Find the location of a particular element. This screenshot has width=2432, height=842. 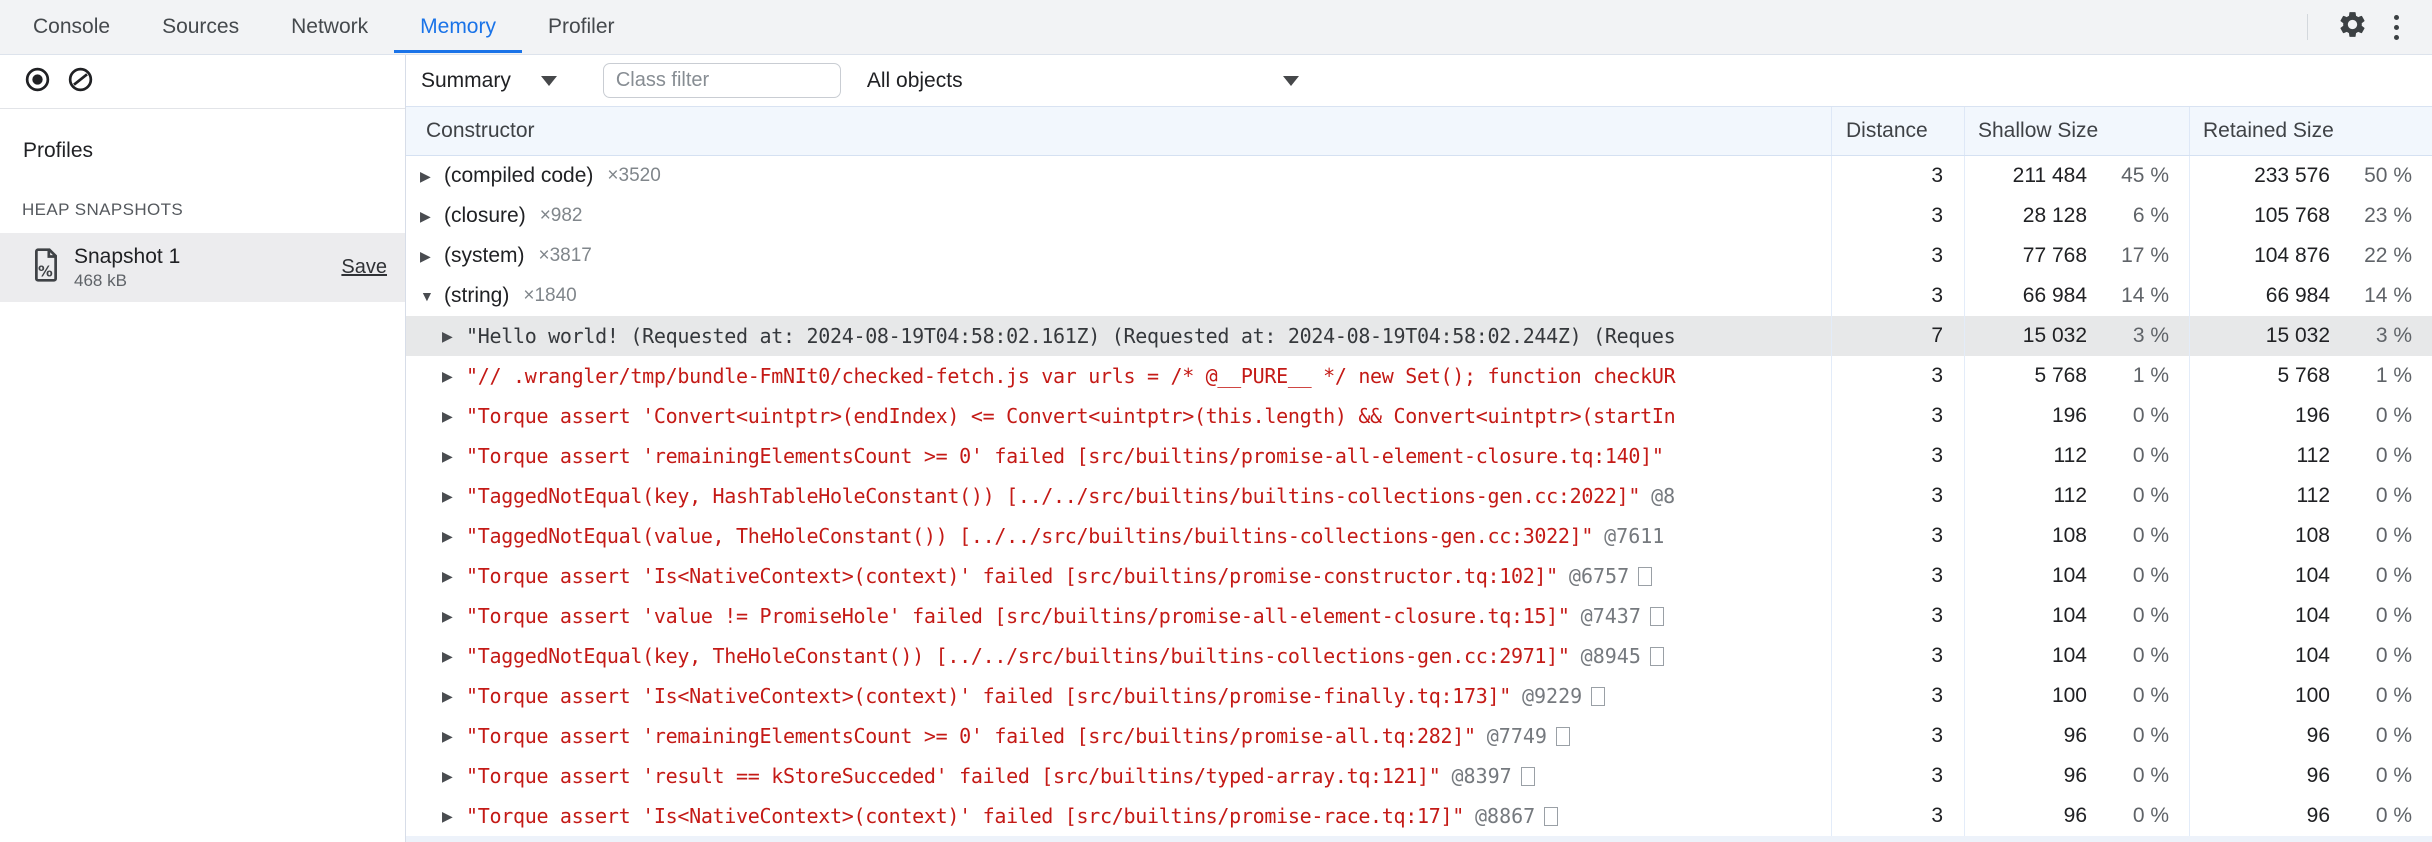

settings-button is located at coordinates (2352, 27).